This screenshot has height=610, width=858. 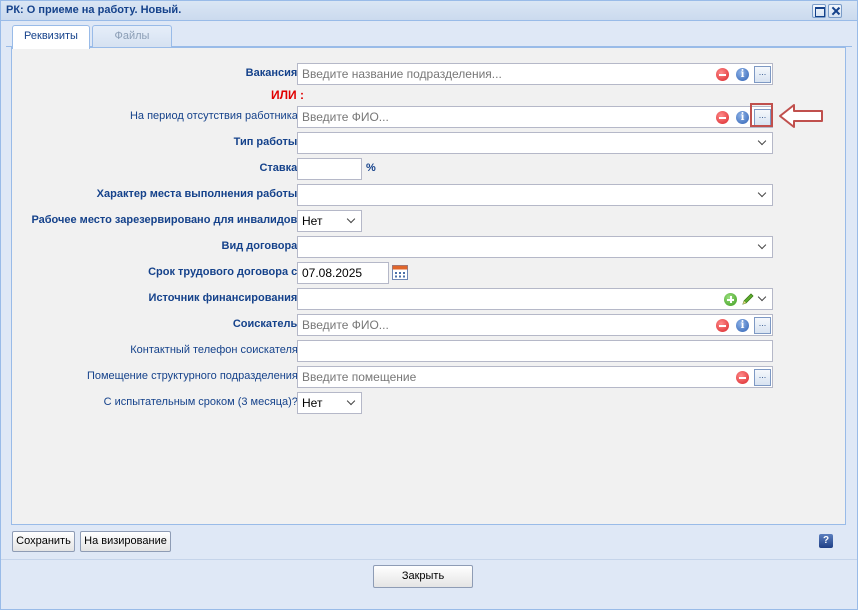 I want to click on reserved-for-disabled-value: Нет, so click(x=312, y=221).